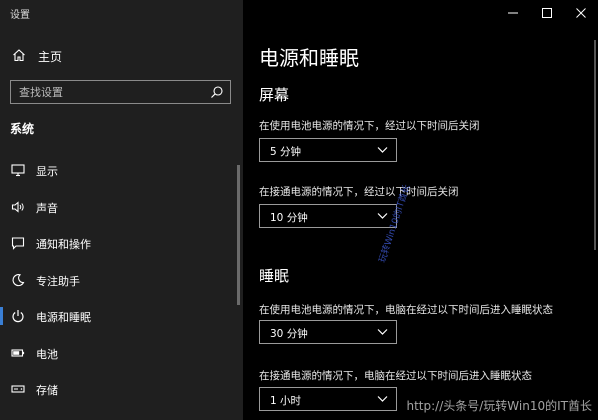 This screenshot has width=598, height=420. What do you see at coordinates (238, 235) in the screenshot?
I see `sidebar-scrollbar` at bounding box center [238, 235].